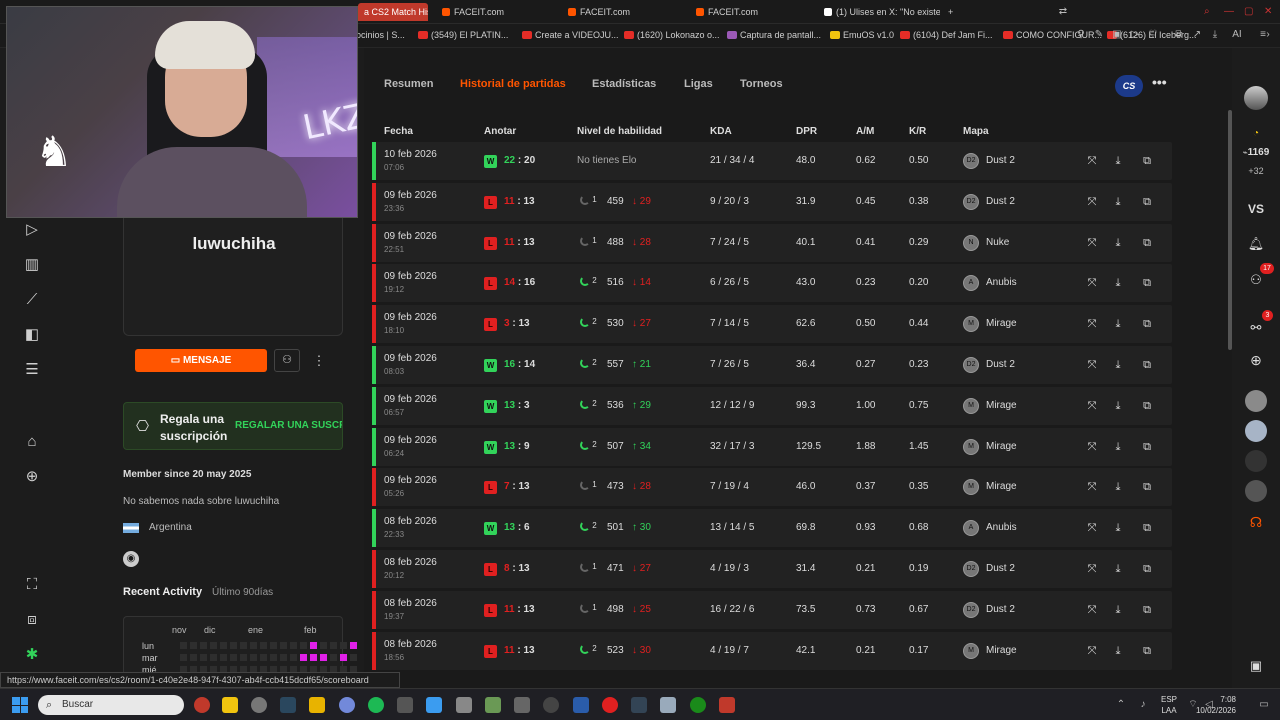  Describe the element at coordinates (32, 442) in the screenshot. I see `bell-icon: ⌂` at that location.